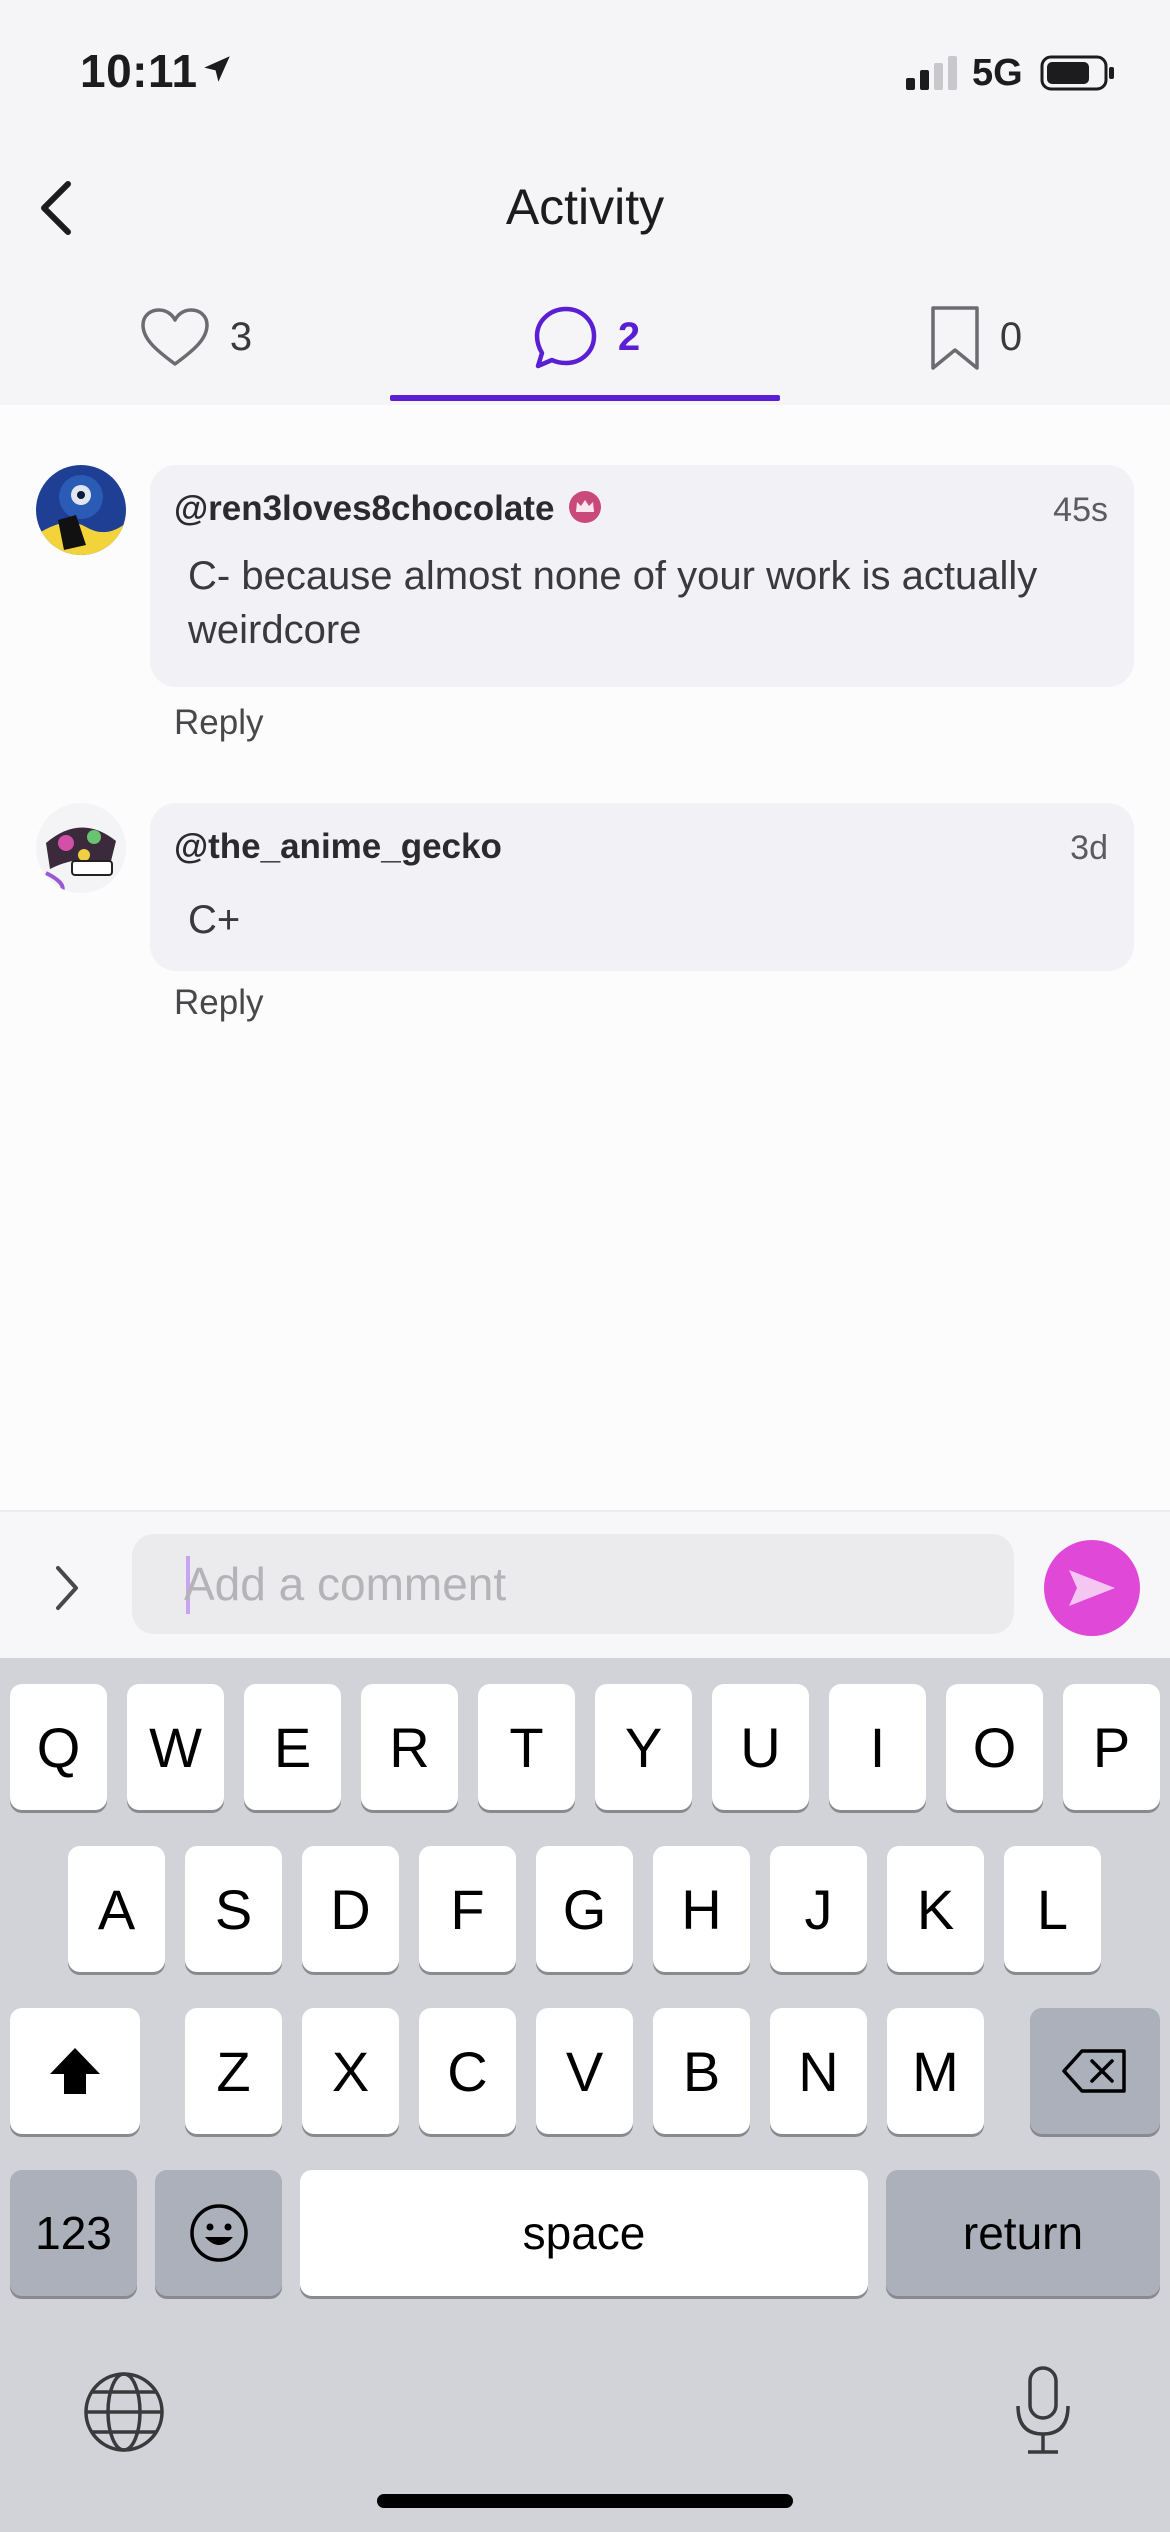  Describe the element at coordinates (585, 75) in the screenshot. I see `status-bar: 10:11 5G` at that location.